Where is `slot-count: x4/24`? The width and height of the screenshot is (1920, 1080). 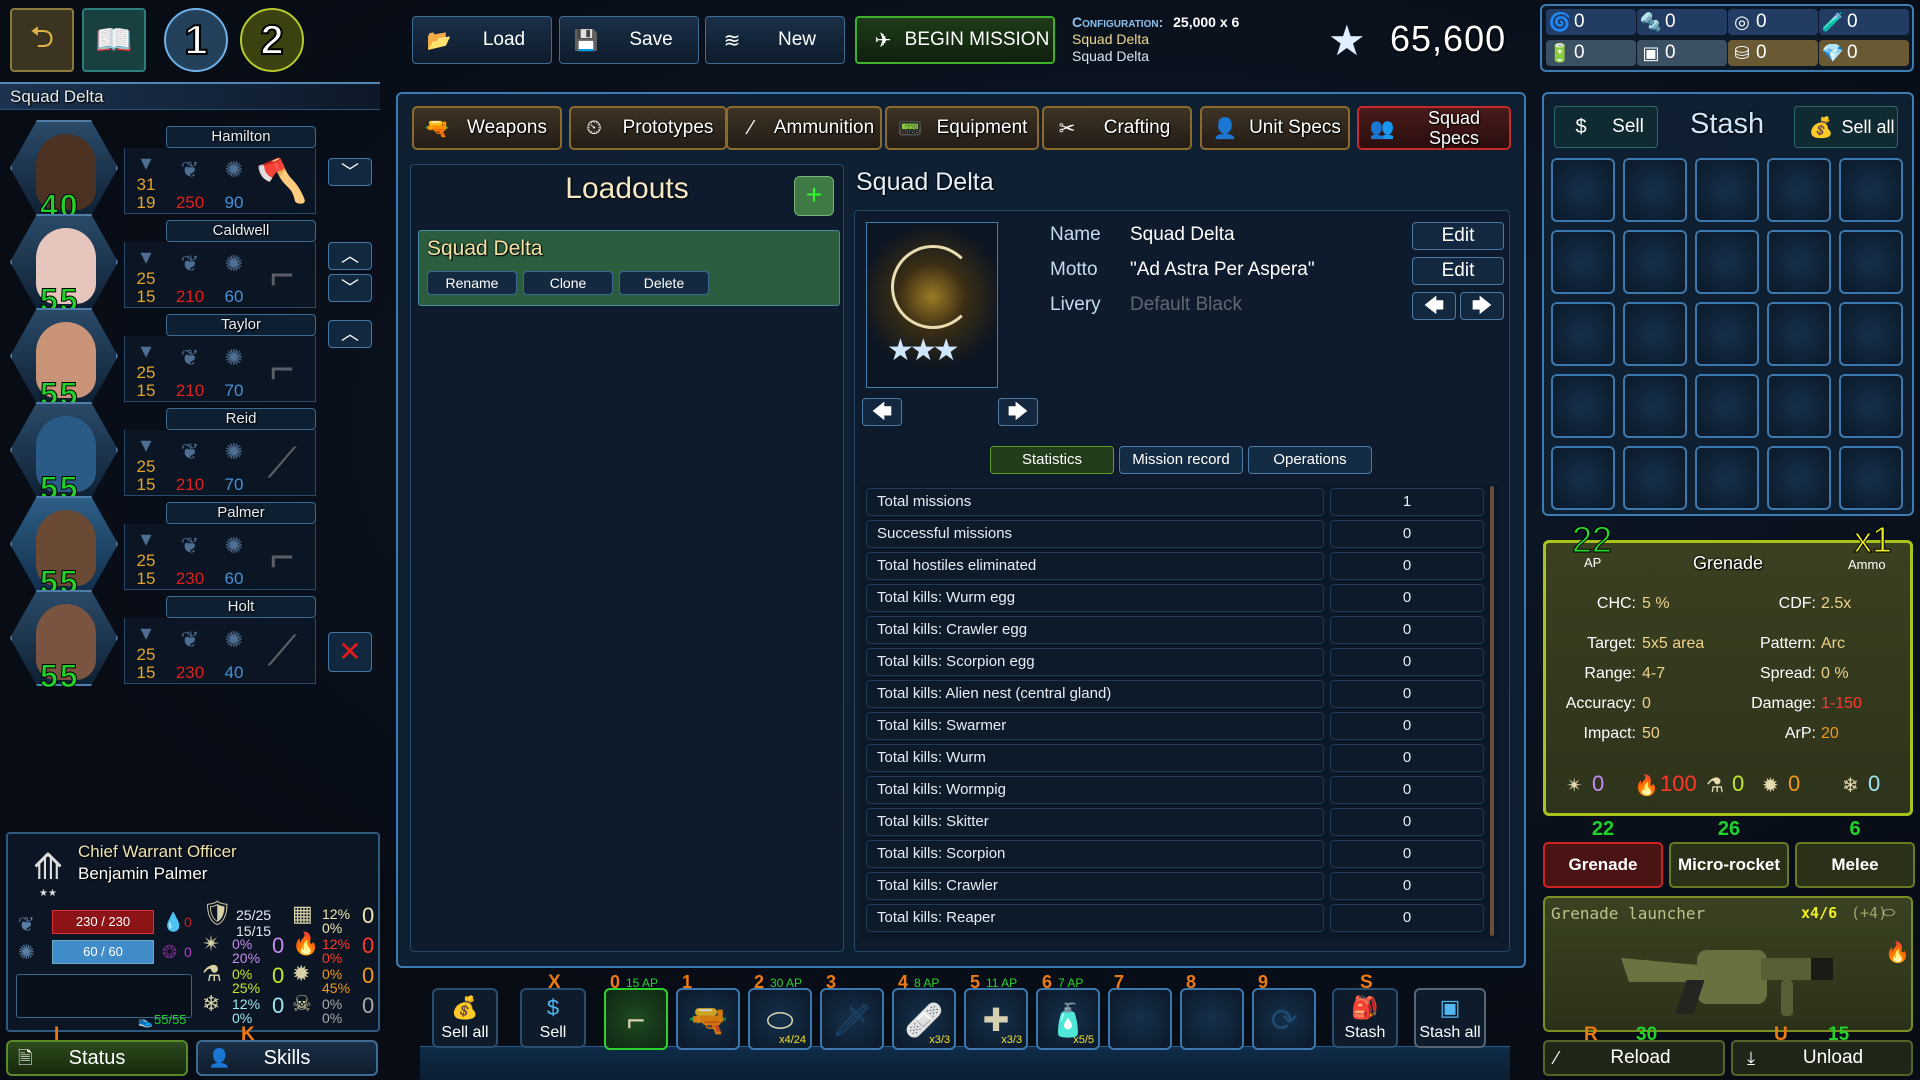
slot-count: x4/24 is located at coordinates (792, 1040).